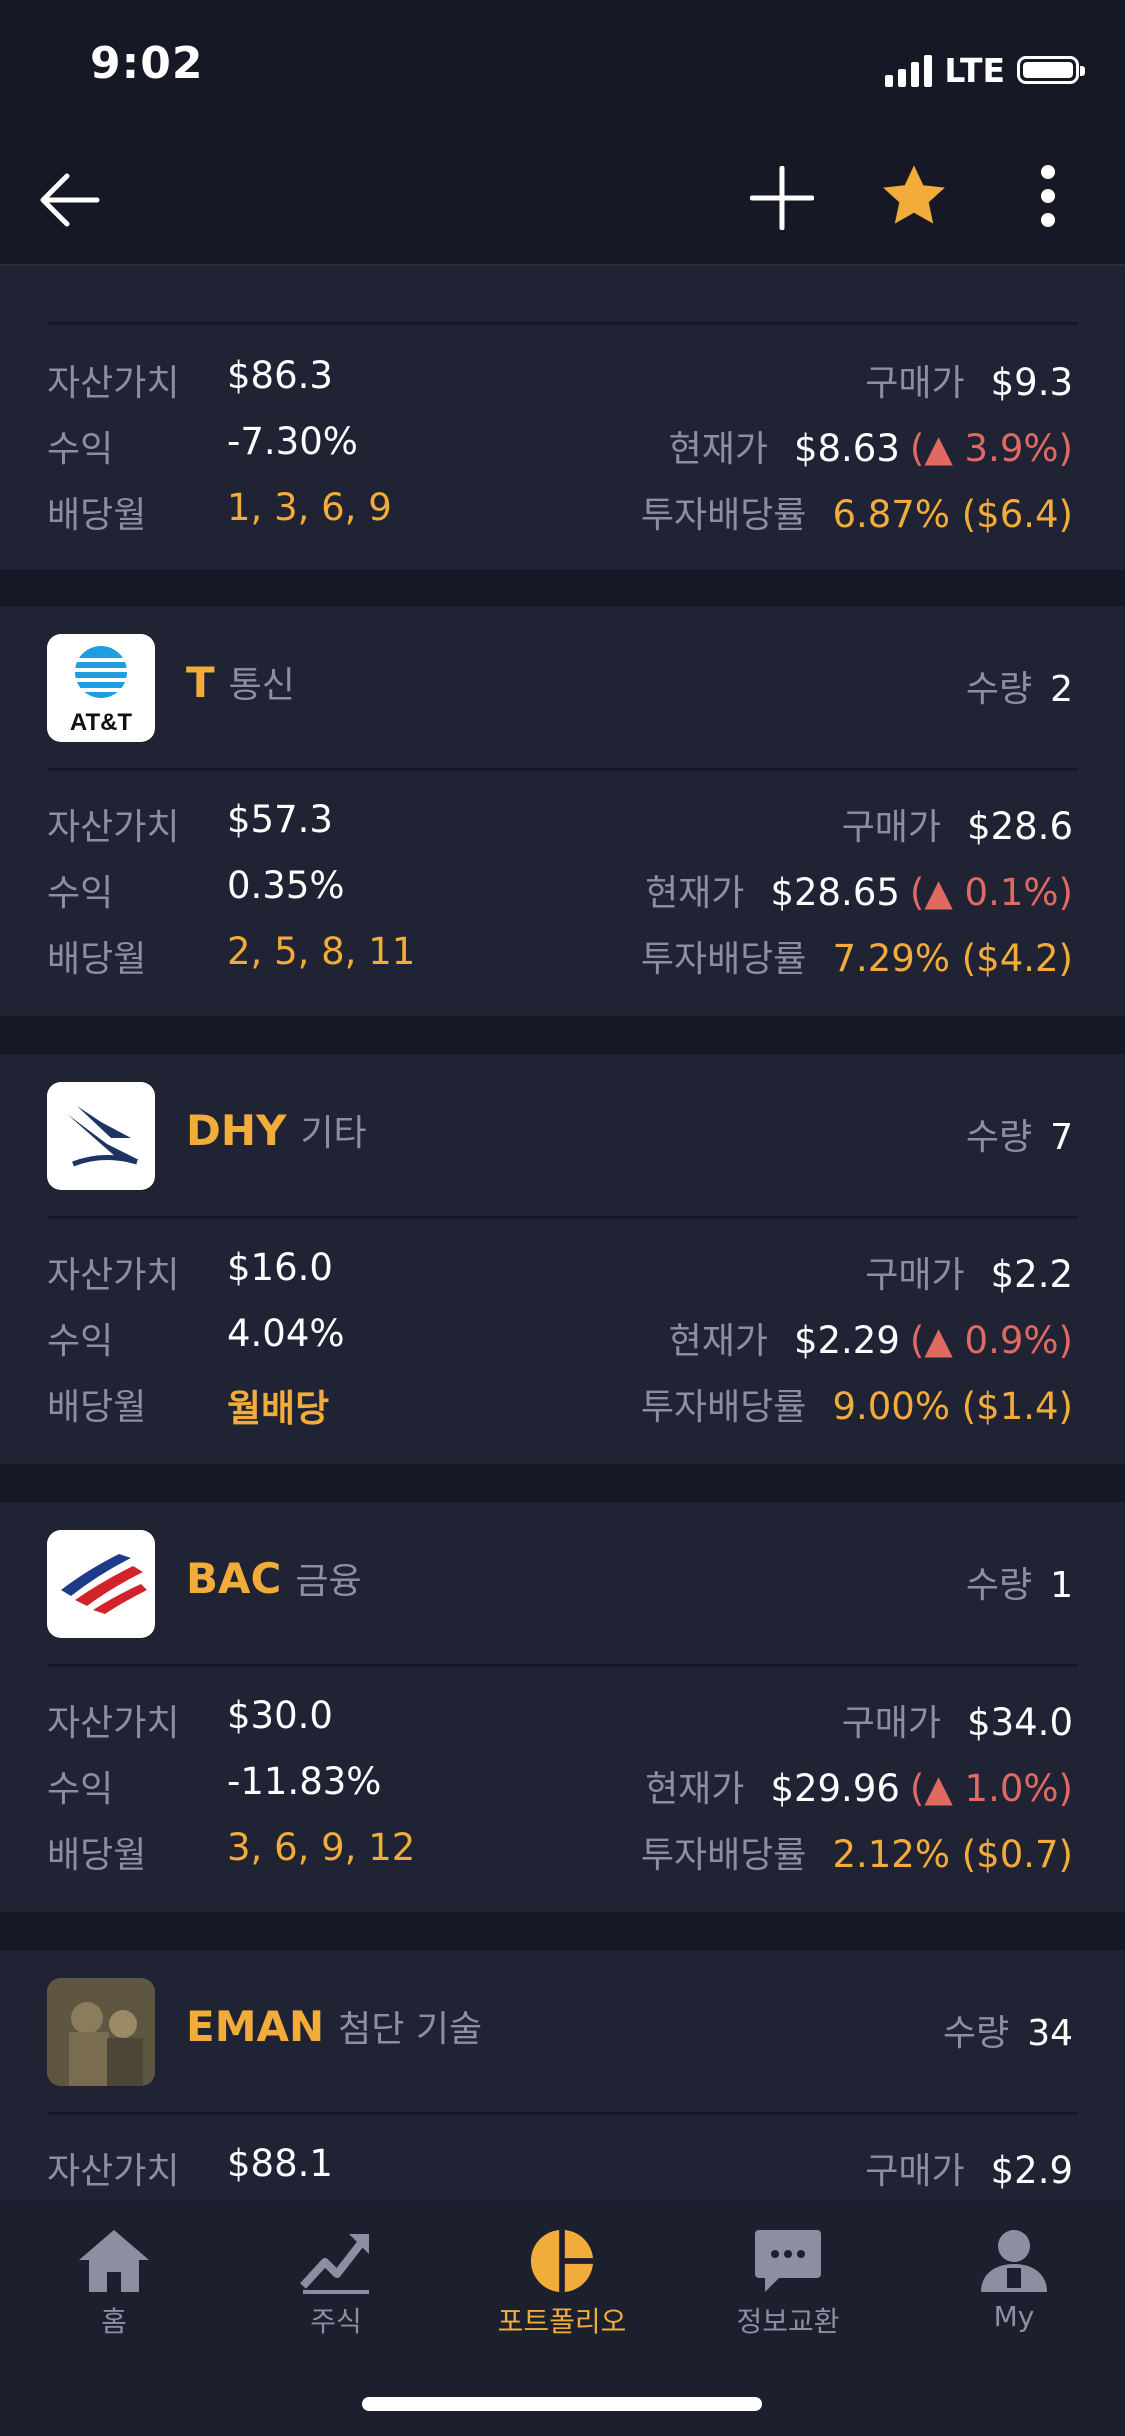 The width and height of the screenshot is (1125, 2436). Describe the element at coordinates (309, 507) in the screenshot. I see `dividend-months: 1, 3, 6, 9` at that location.